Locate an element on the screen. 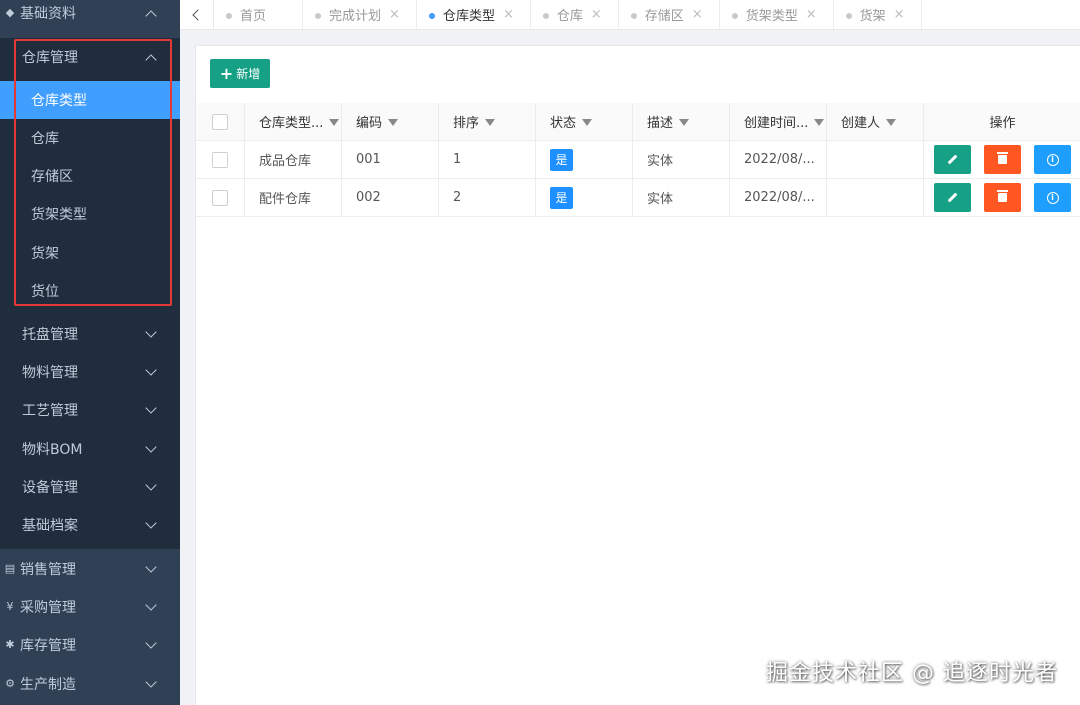  tab-warehouse: 仓库 × is located at coordinates (575, 15).